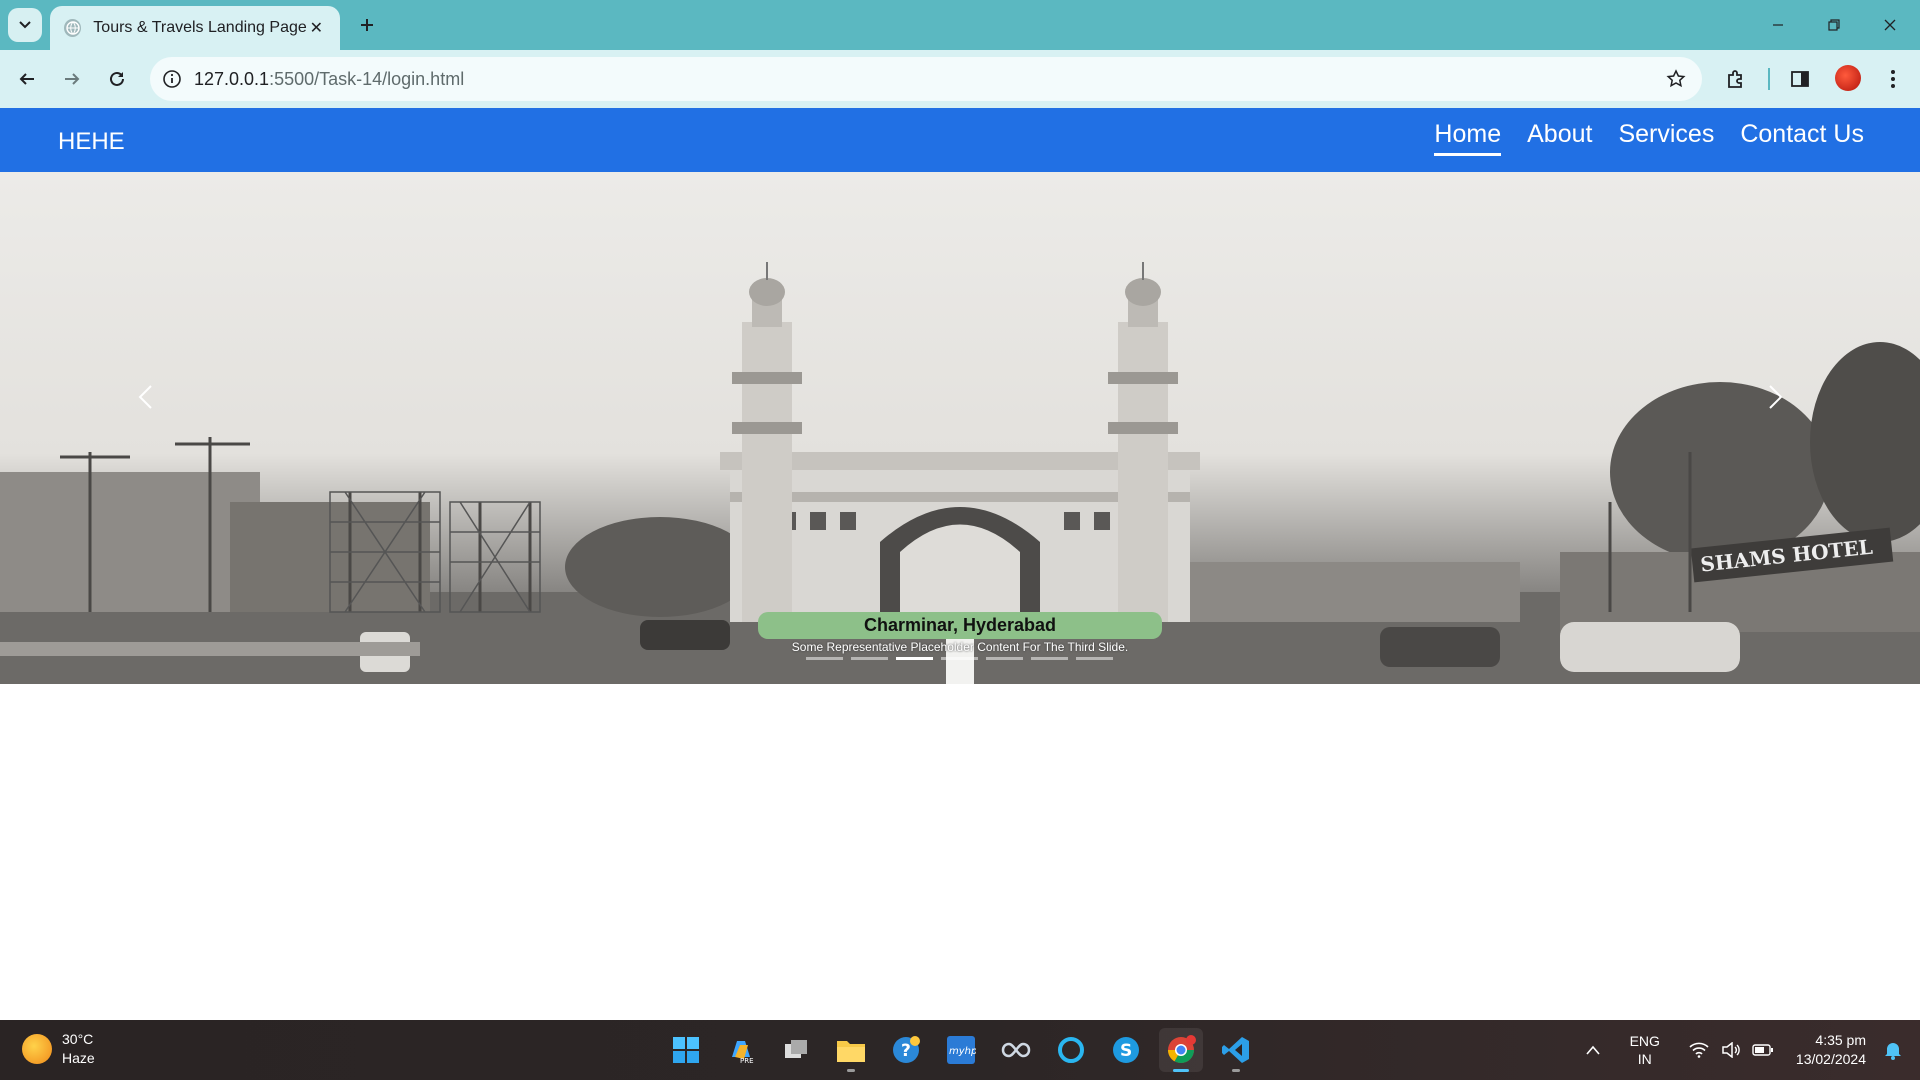 This screenshot has height=1080, width=1920. I want to click on chrome-icon, so click(1181, 1049).